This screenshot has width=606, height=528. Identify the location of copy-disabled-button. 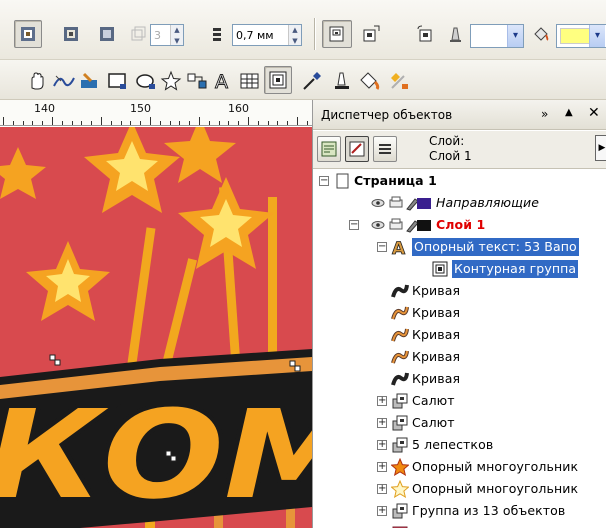
(138, 34).